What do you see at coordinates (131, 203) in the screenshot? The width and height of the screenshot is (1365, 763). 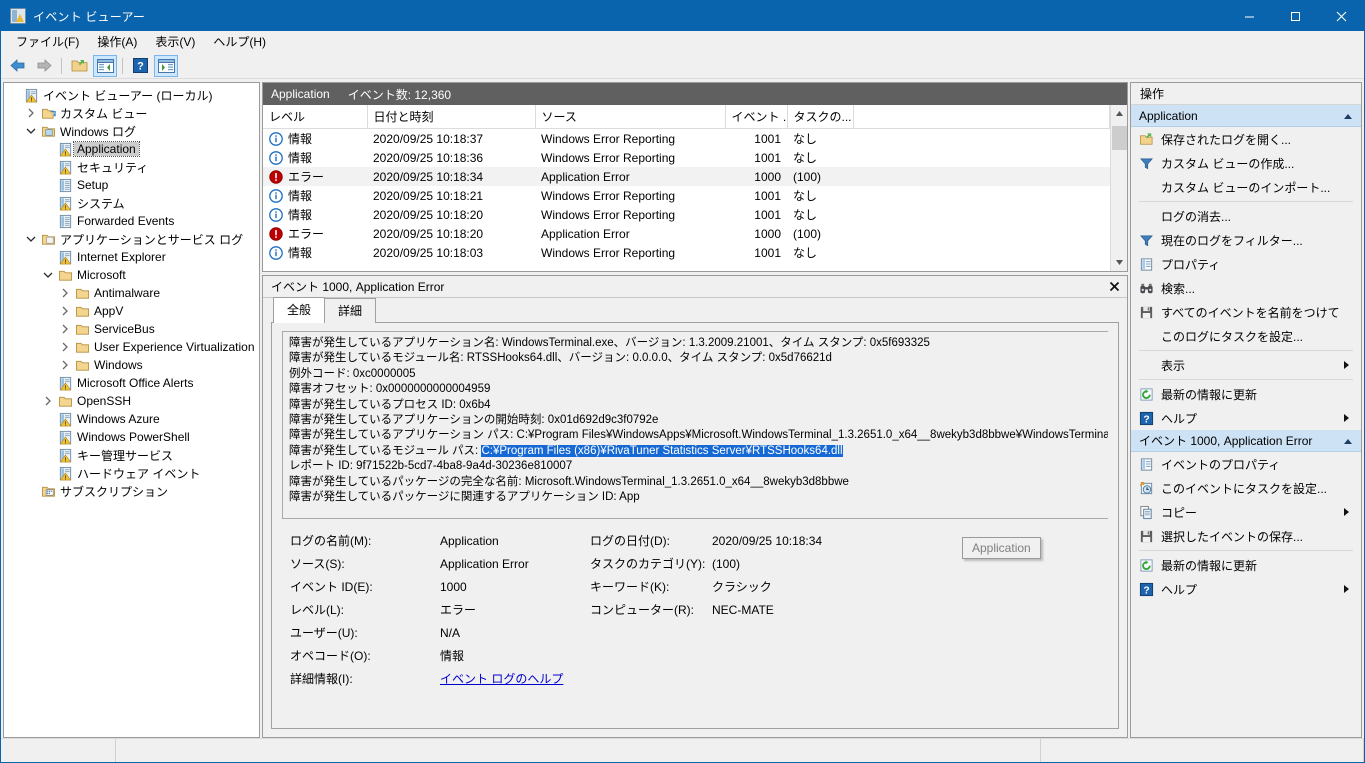 I see `tree-item-6: システム` at bounding box center [131, 203].